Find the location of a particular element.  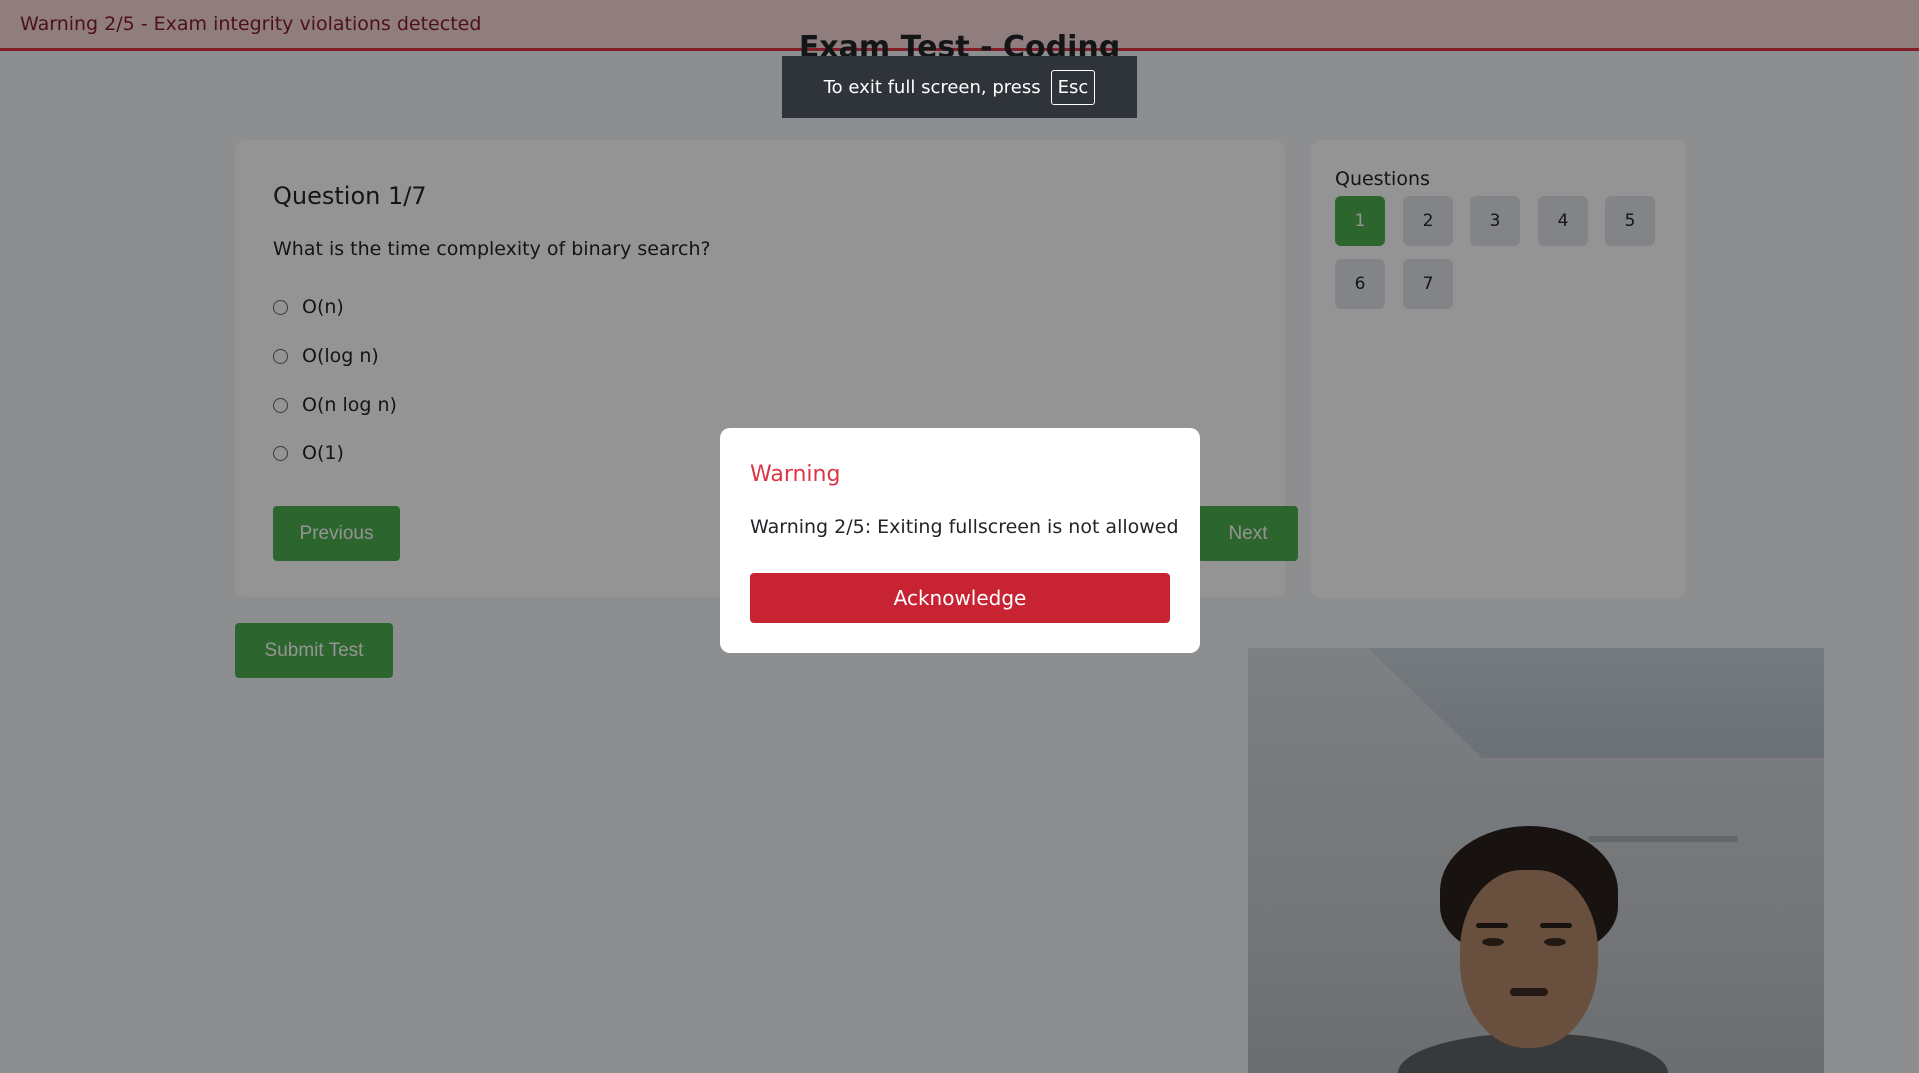

modal-title: Warning is located at coordinates (795, 474).